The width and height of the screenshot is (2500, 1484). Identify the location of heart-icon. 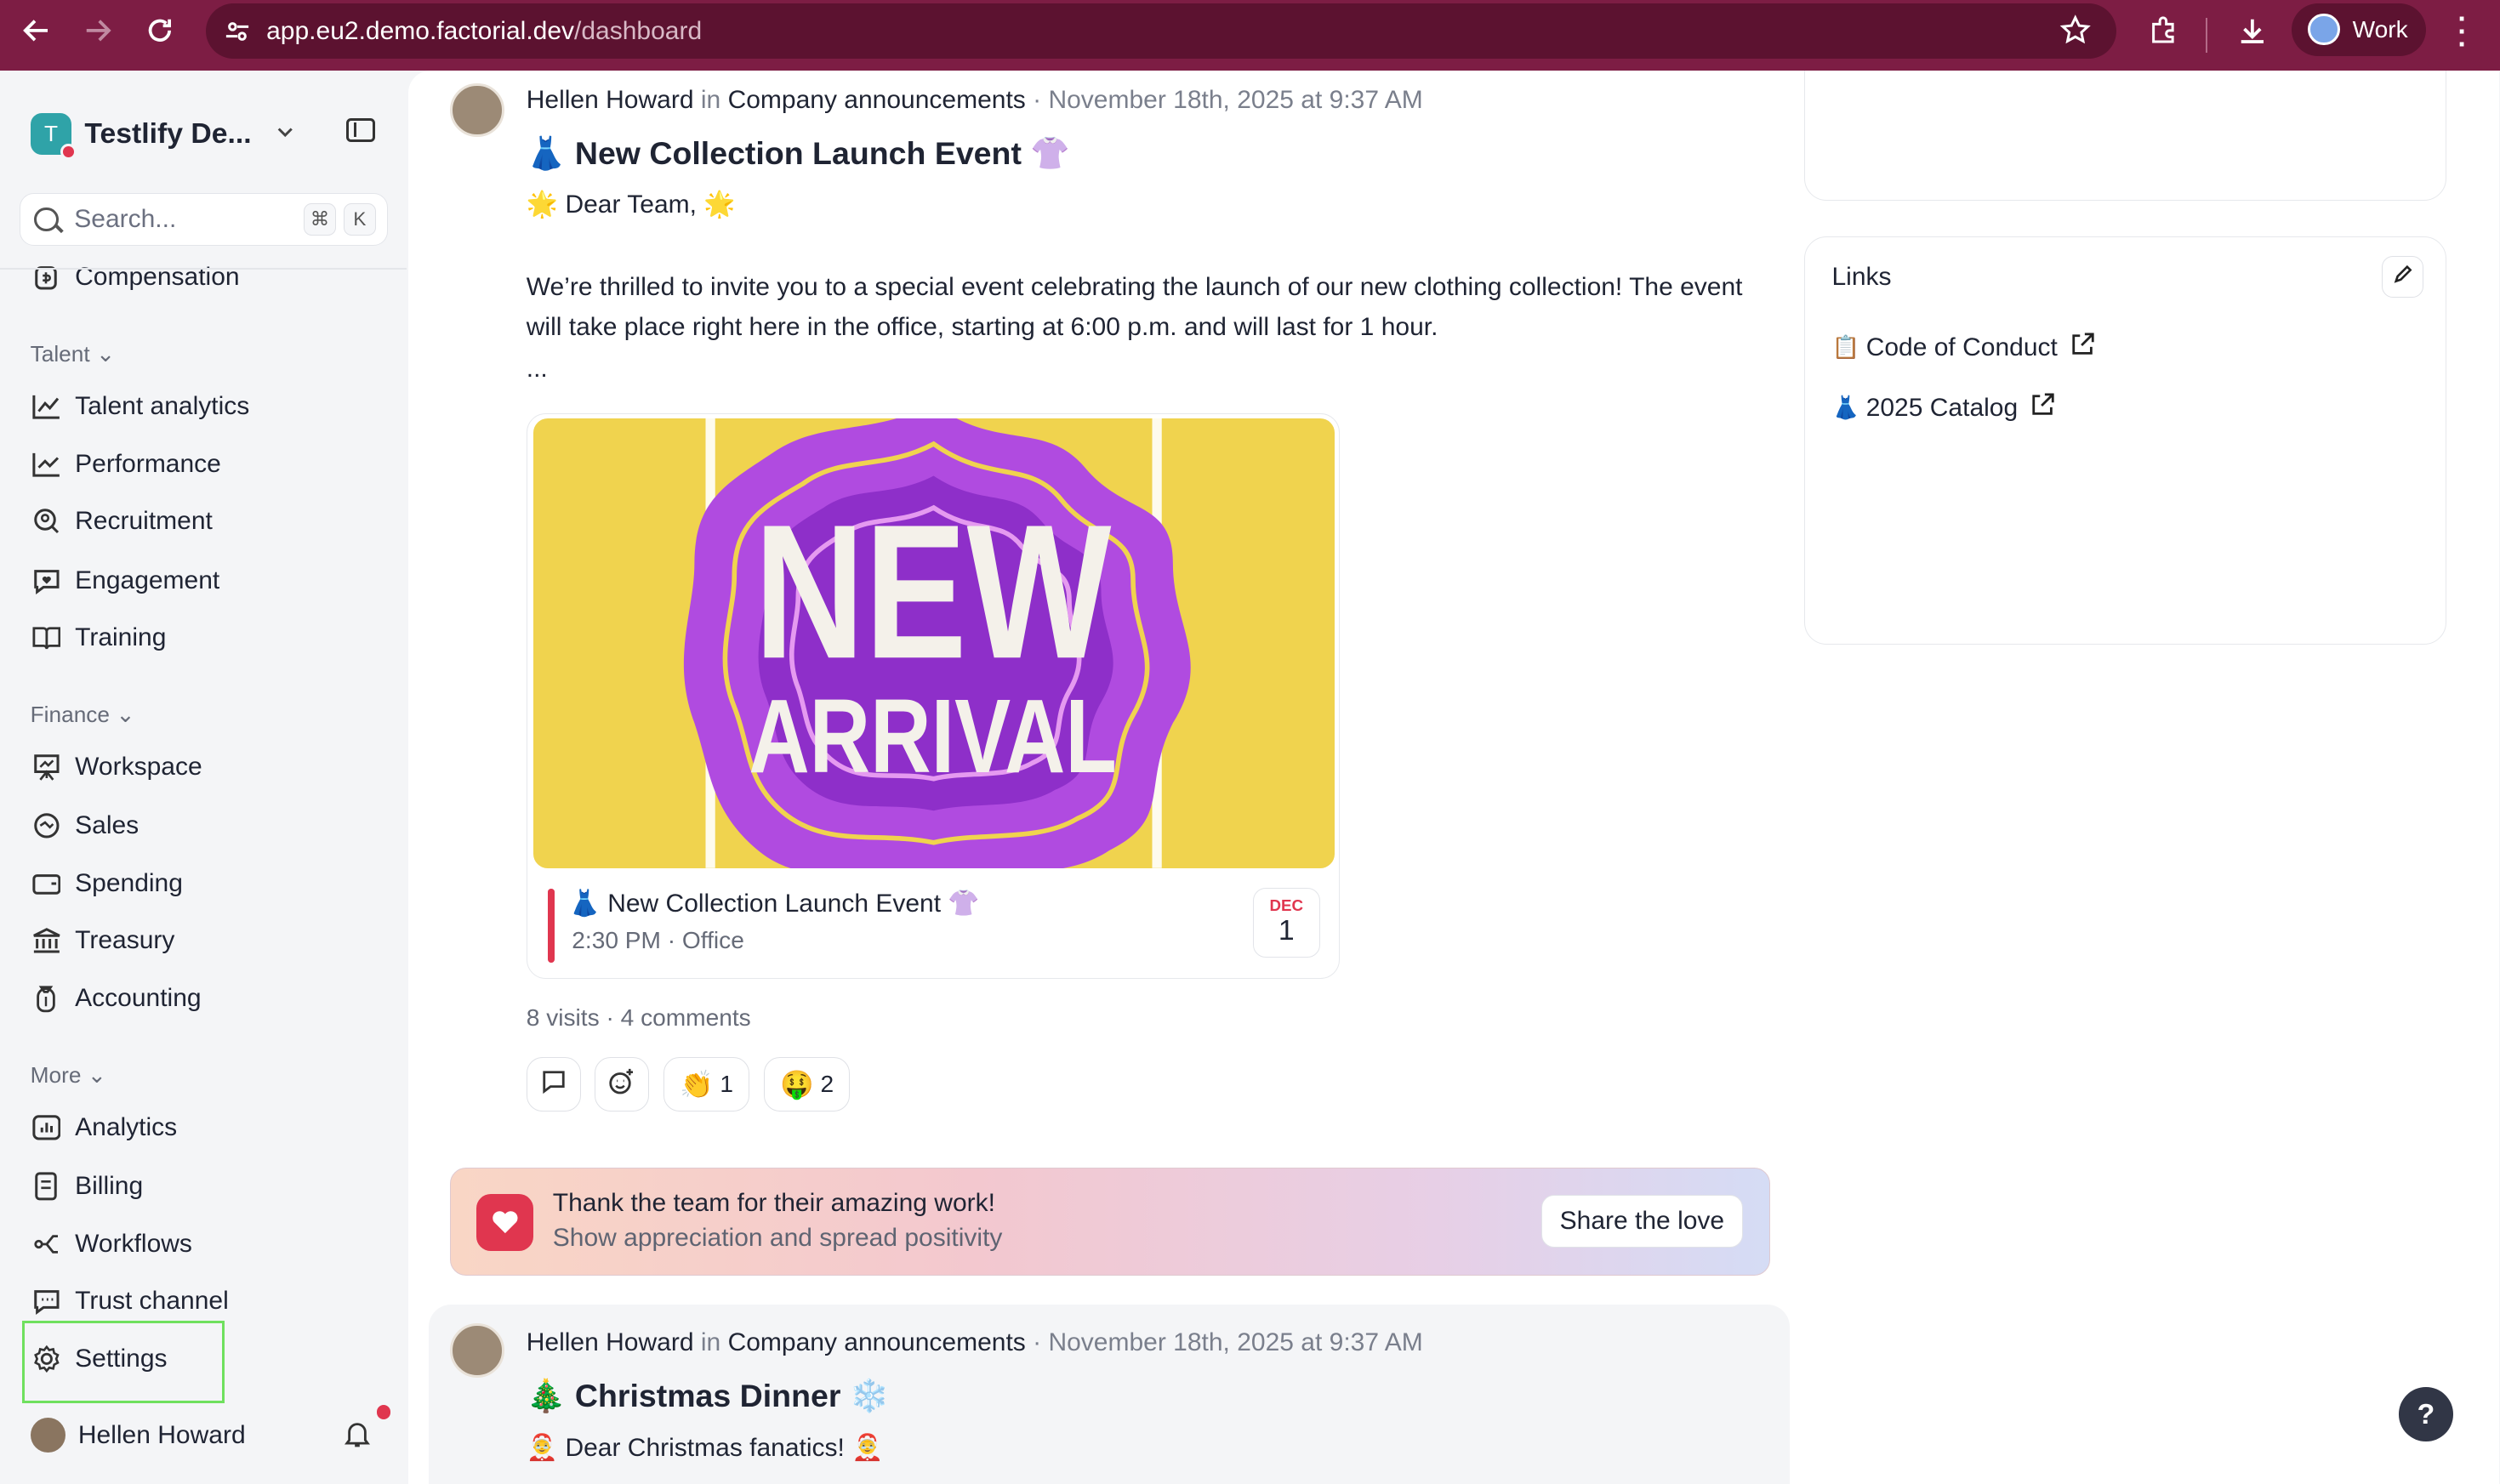
(505, 1222).